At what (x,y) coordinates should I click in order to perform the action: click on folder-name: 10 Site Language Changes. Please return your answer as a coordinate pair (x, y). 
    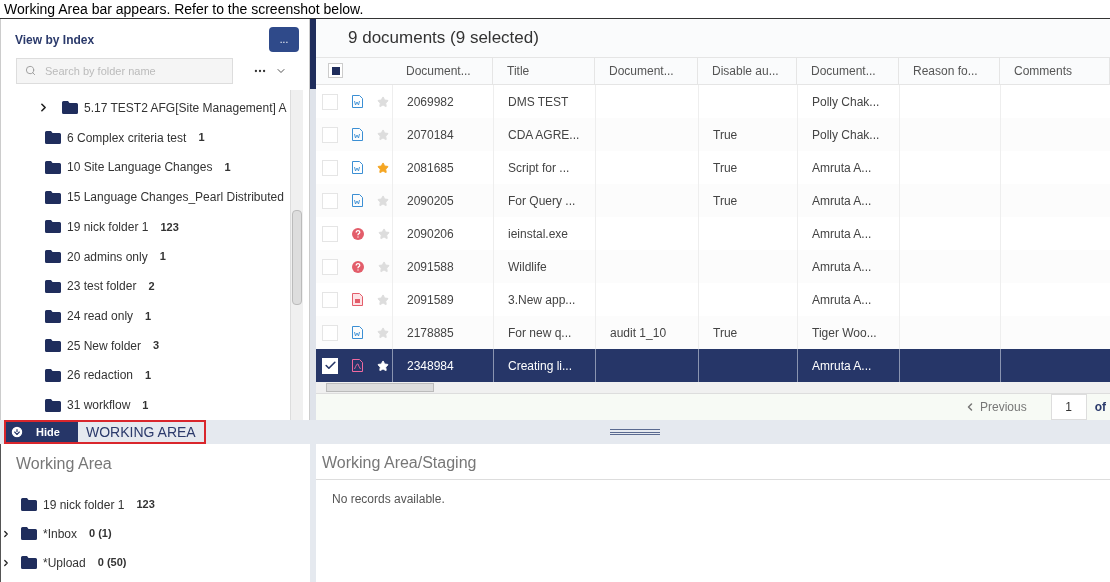
    Looking at the image, I should click on (140, 167).